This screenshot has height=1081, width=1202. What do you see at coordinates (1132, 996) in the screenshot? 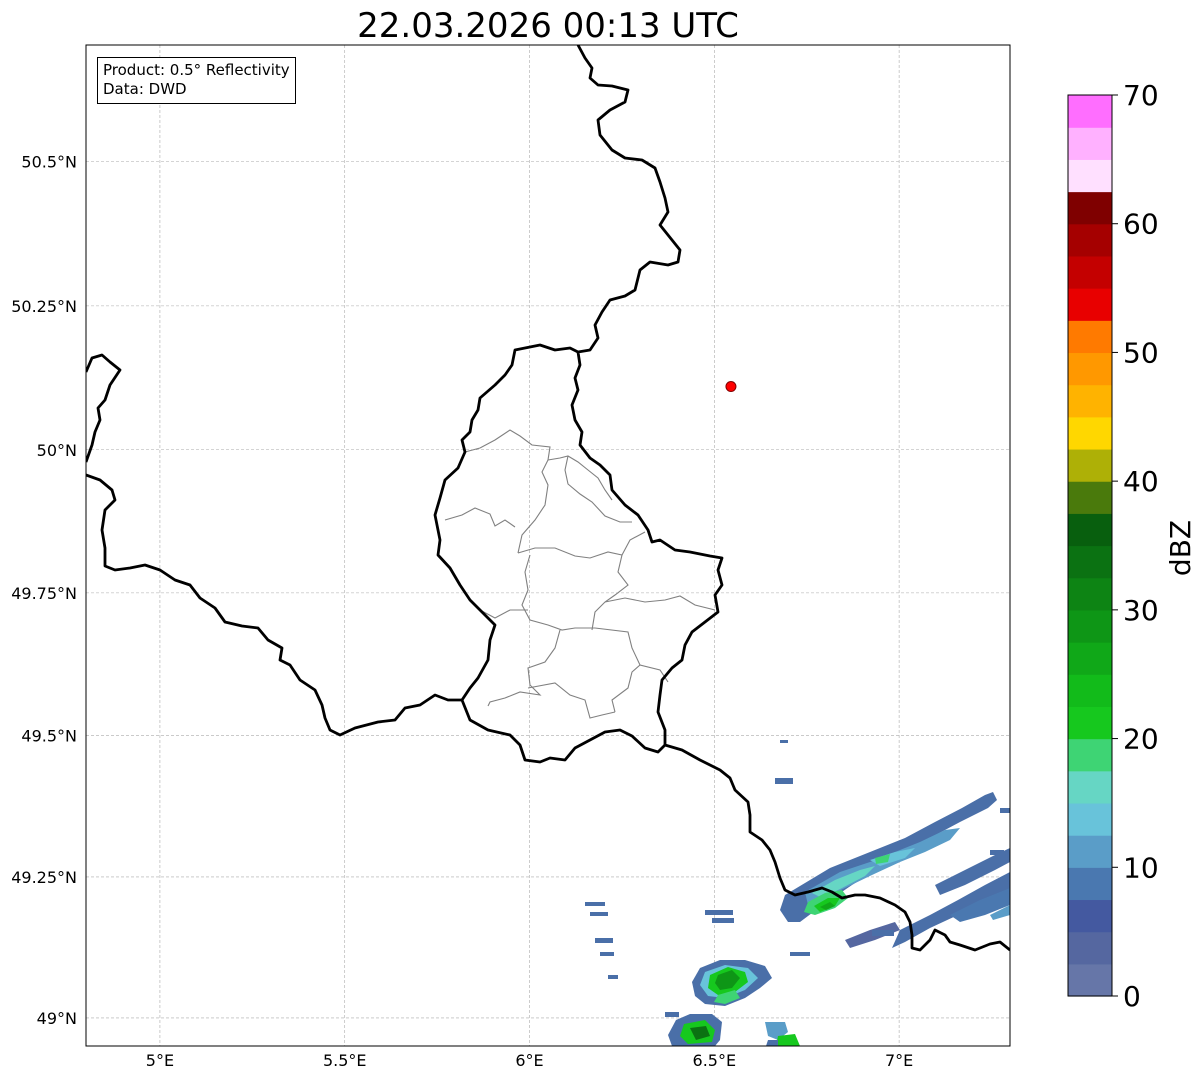
I see `colorbar-tick-label: 0` at bounding box center [1132, 996].